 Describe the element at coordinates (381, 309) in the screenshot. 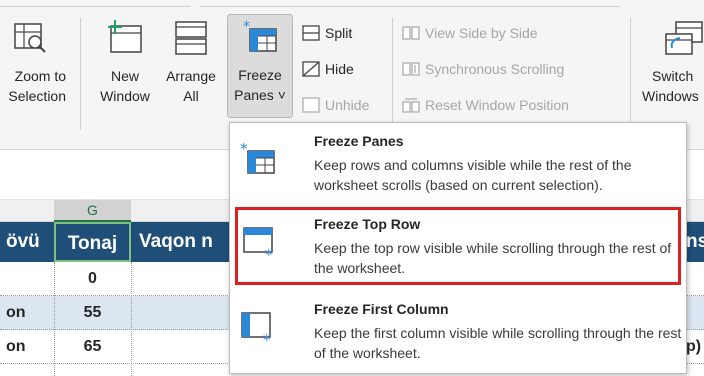

I see `menu-item-title: Freeze First Column` at that location.